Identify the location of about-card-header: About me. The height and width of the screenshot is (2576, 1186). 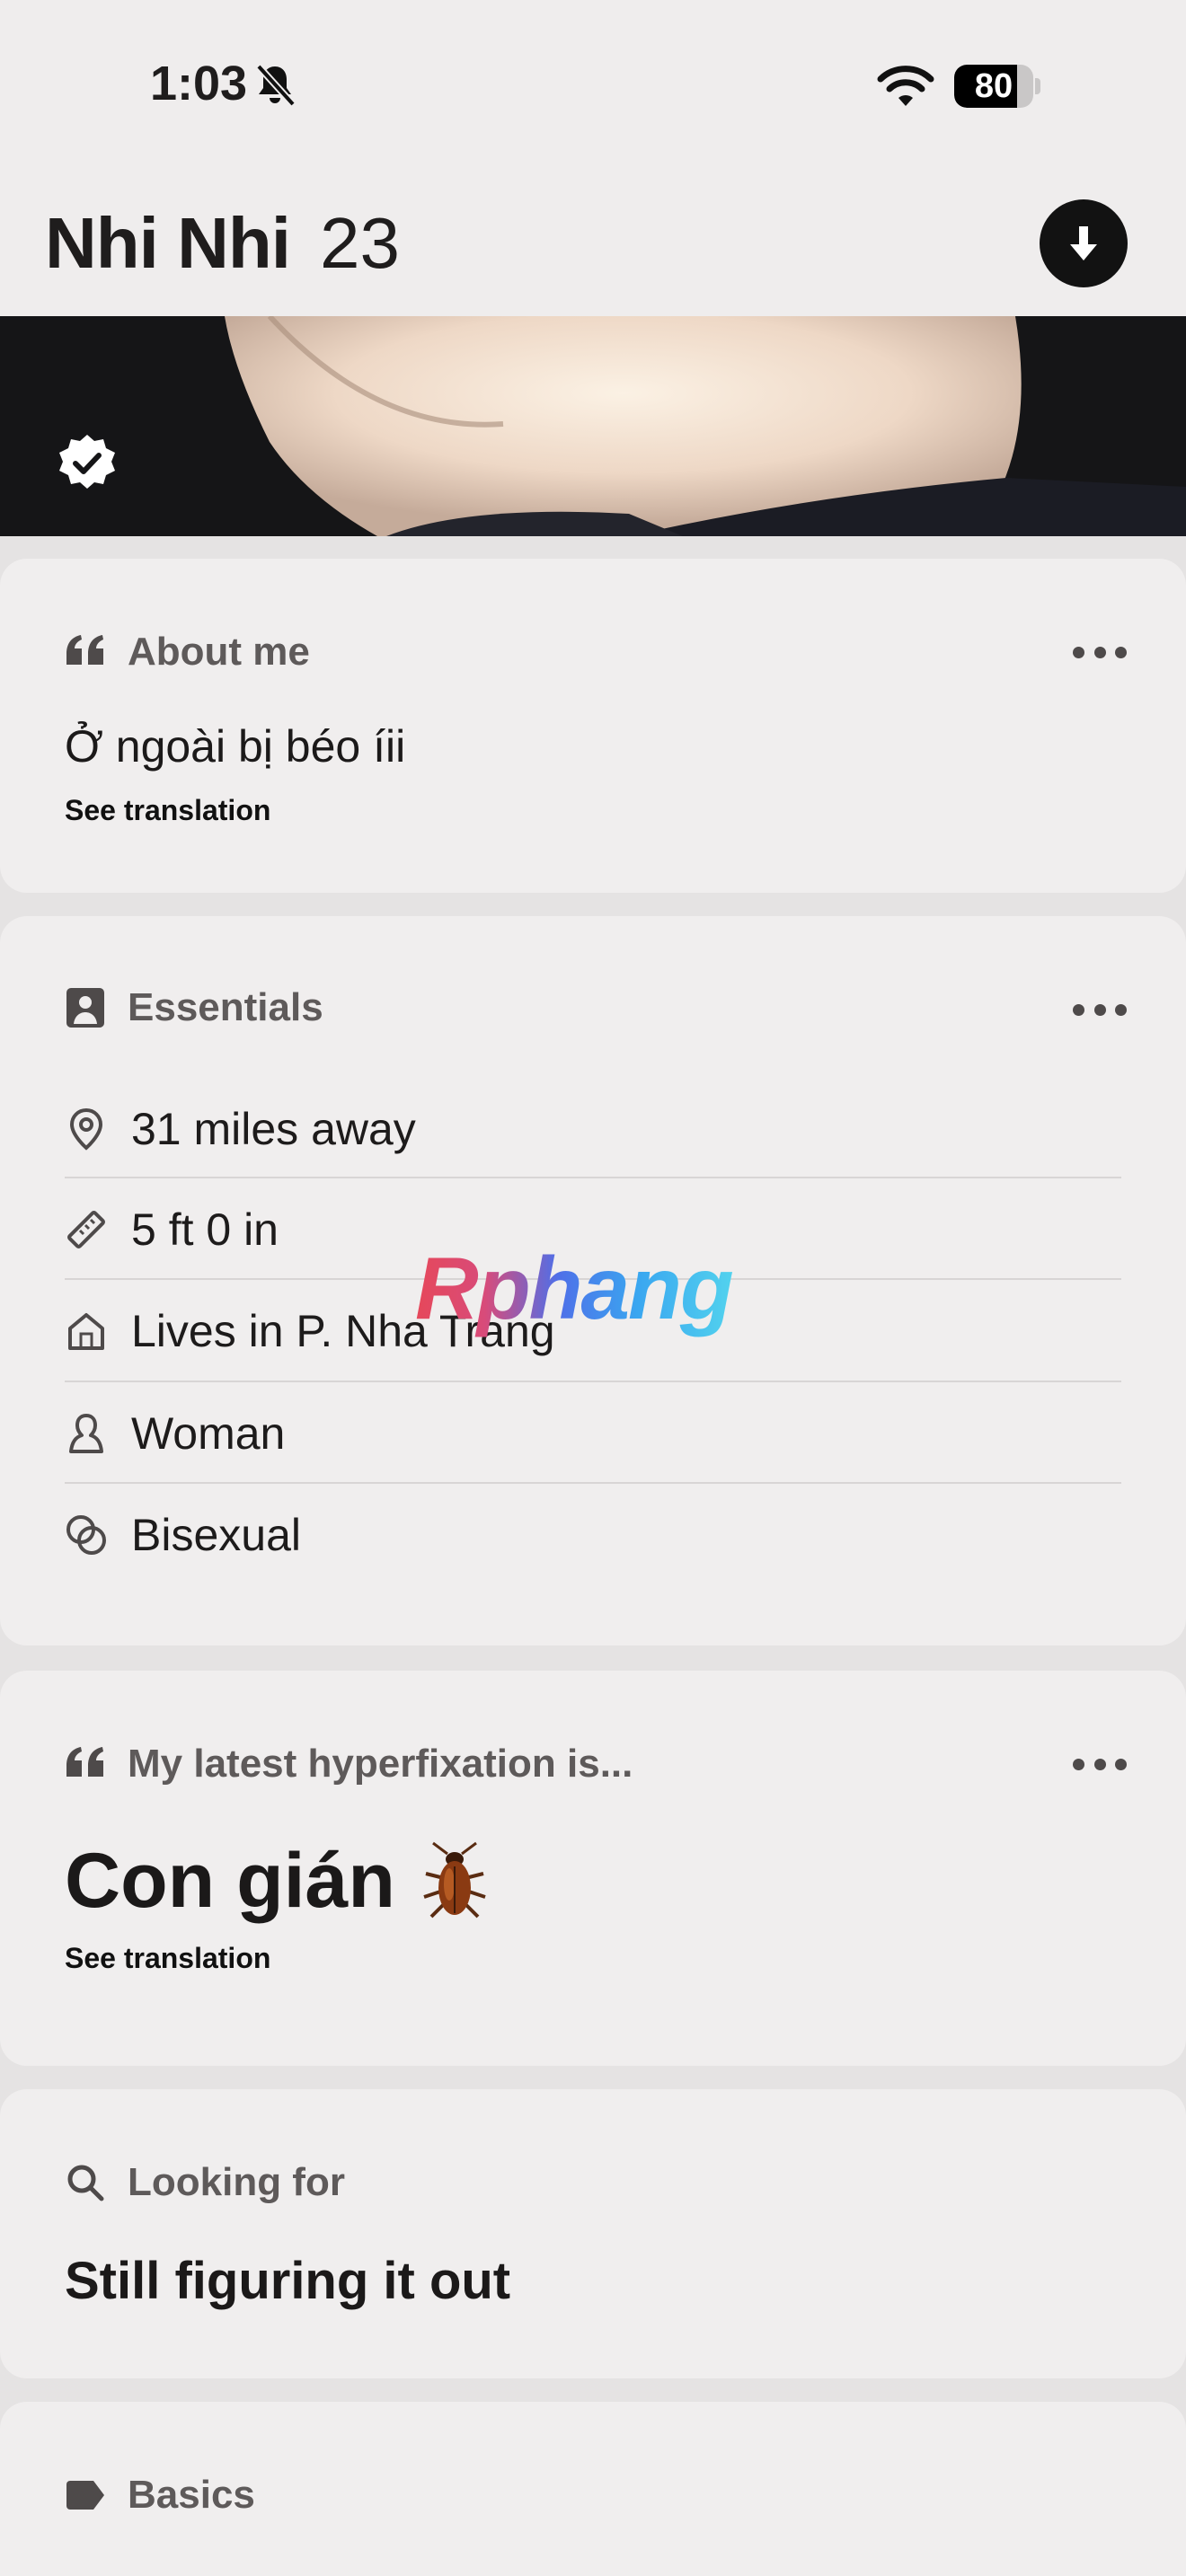
(187, 652).